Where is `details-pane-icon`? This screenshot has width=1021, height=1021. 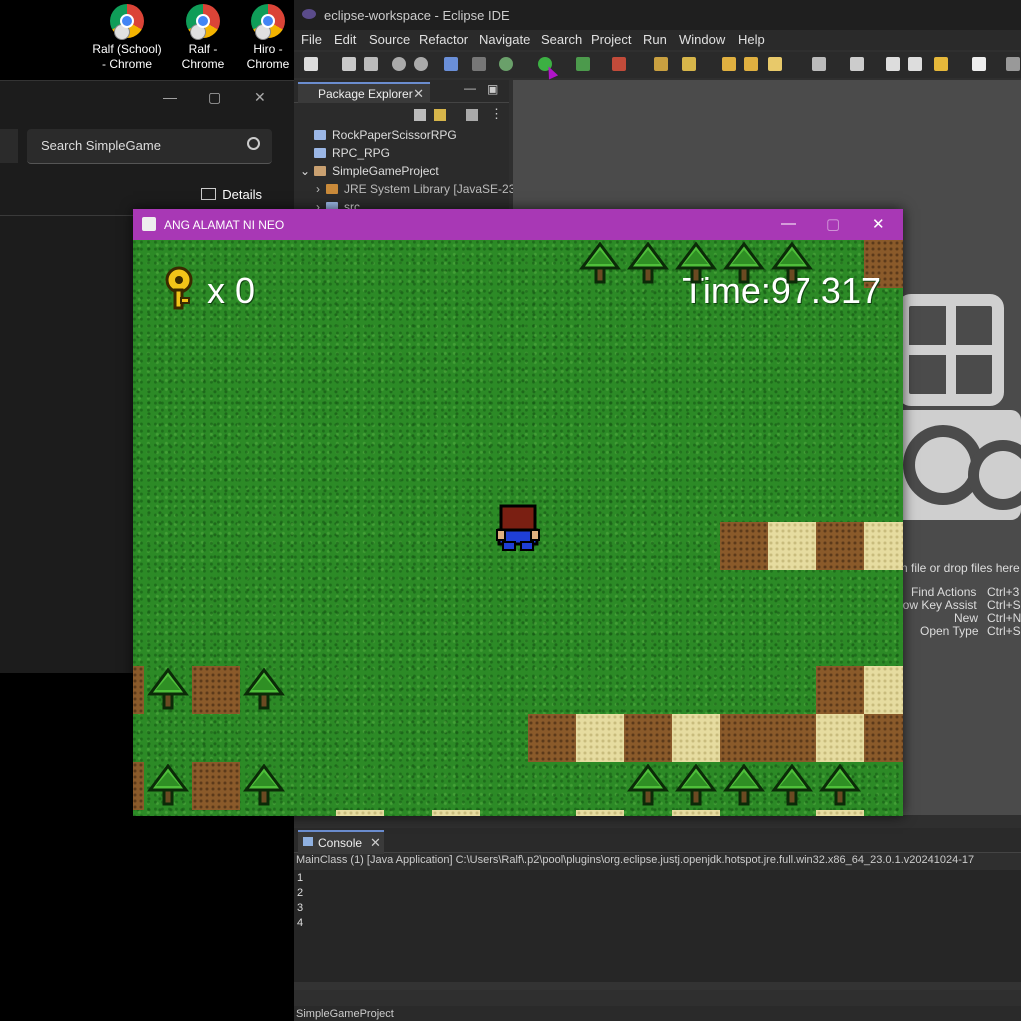
details-pane-icon is located at coordinates (209, 194).